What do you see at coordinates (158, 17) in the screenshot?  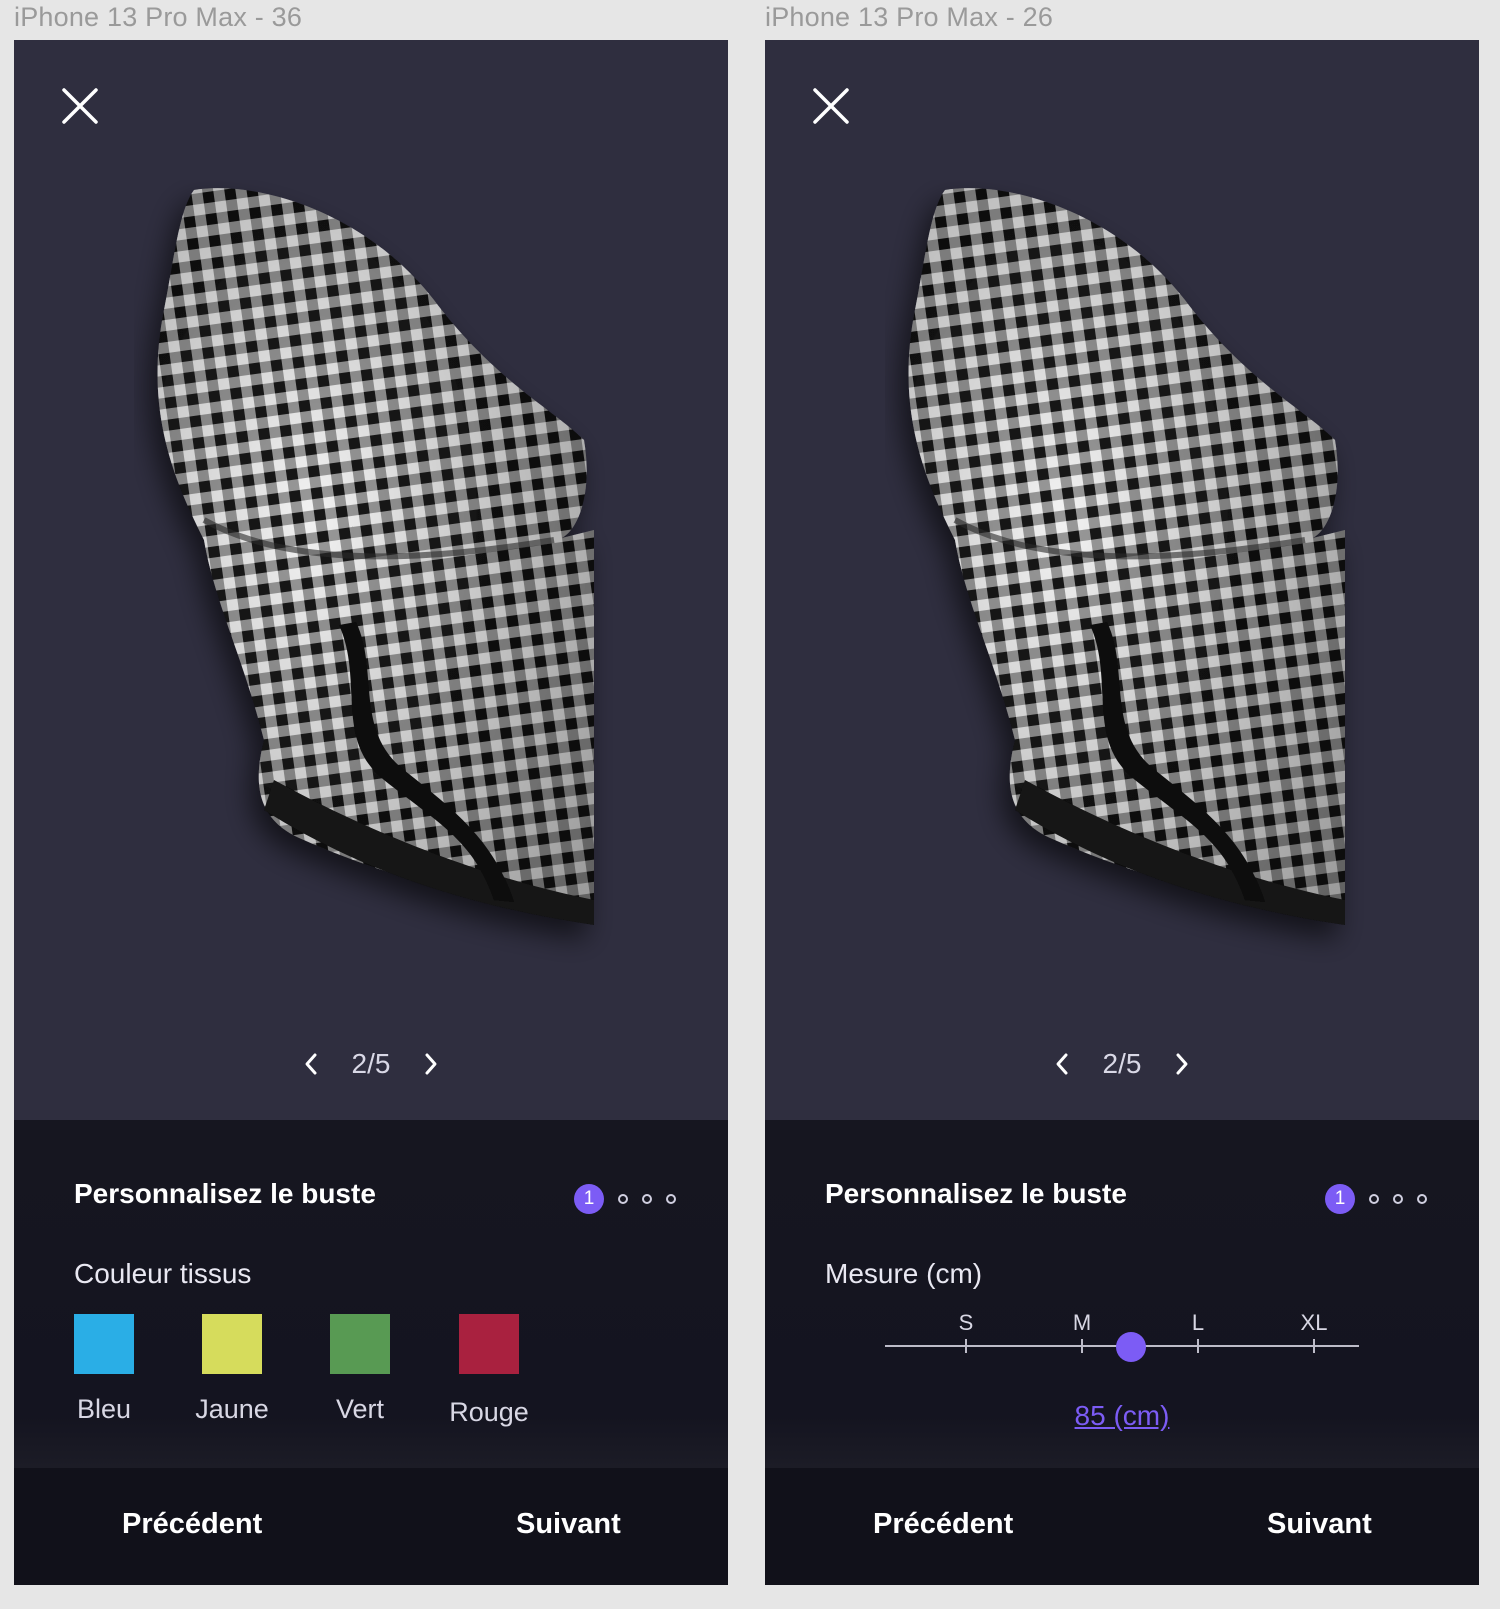 I see `frame-title: iPhone 13 Pro Max - 36` at bounding box center [158, 17].